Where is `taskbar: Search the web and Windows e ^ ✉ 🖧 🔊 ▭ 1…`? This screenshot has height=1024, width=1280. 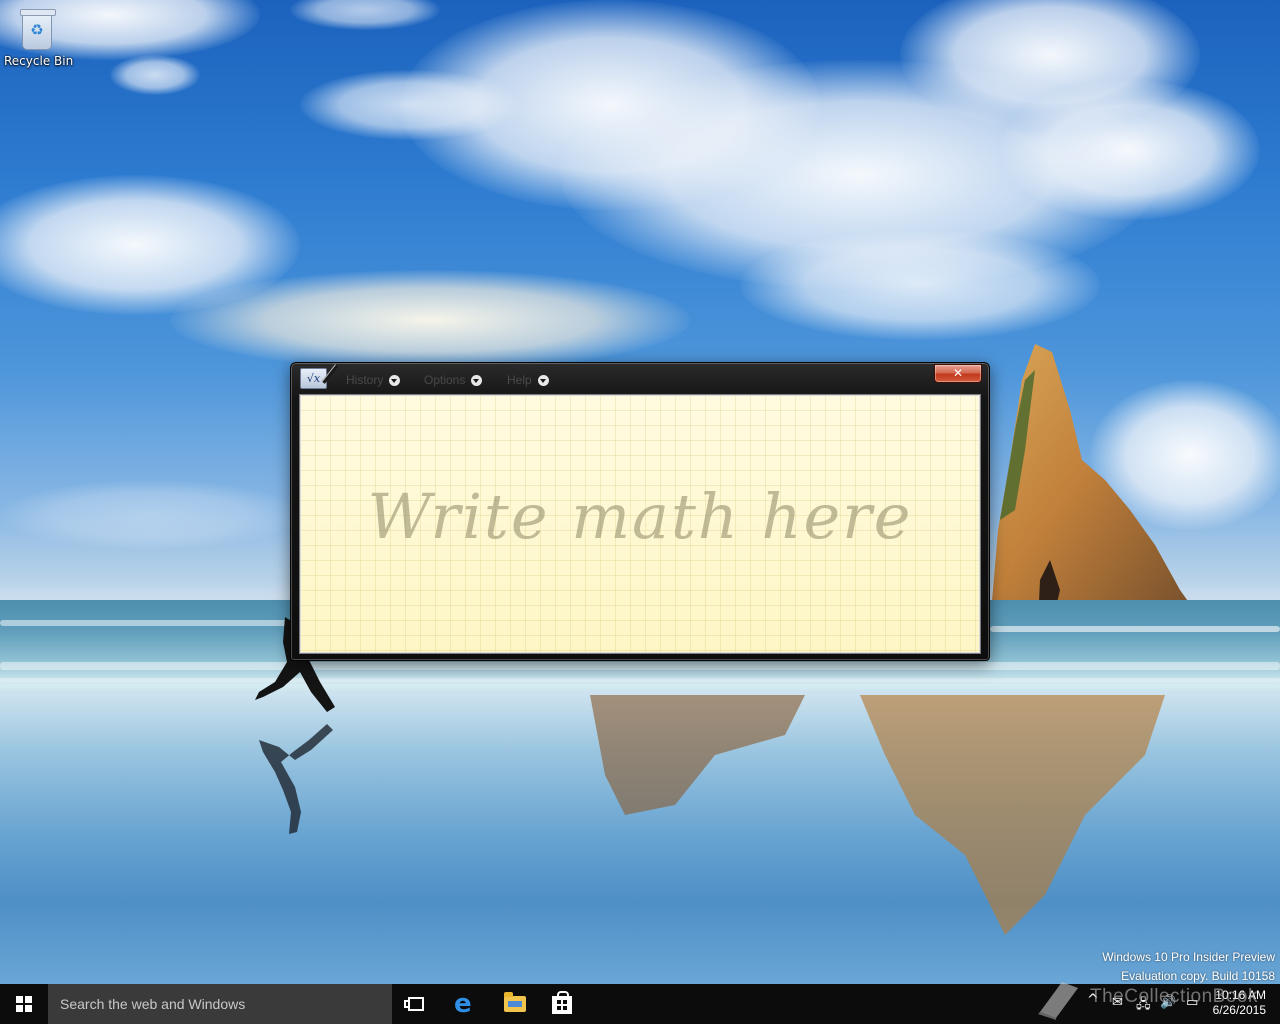
taskbar: Search the web and Windows e ^ ✉ 🖧 🔊 ▭ 1… is located at coordinates (640, 1004).